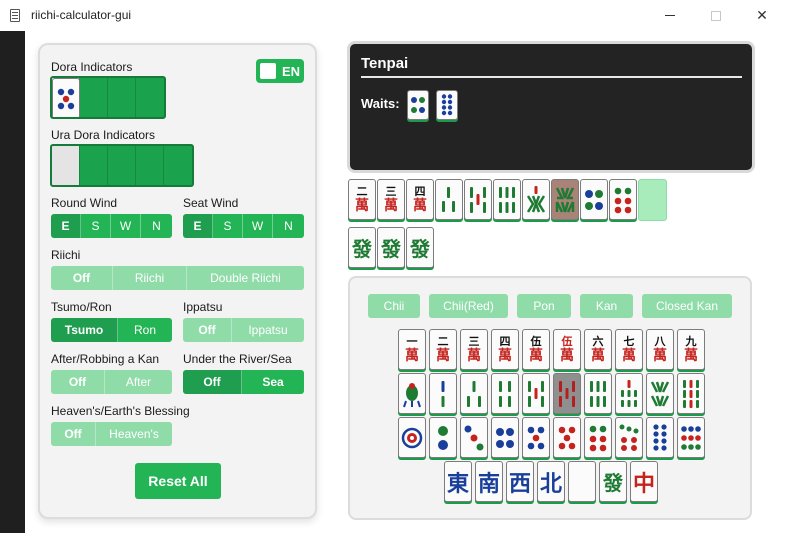  I want to click on round-wind-e: E, so click(66, 226).